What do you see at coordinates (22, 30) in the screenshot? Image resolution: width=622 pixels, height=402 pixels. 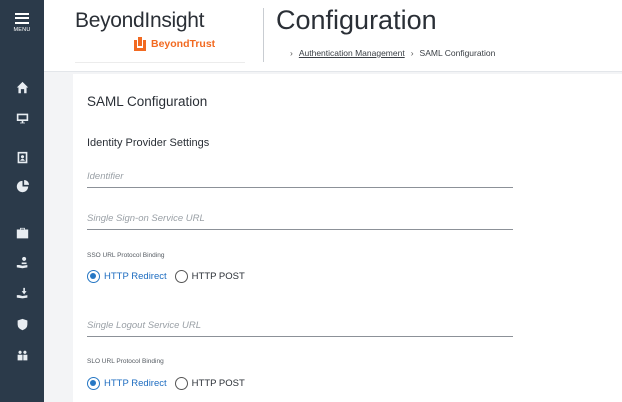 I see `menu-label: MENU` at bounding box center [22, 30].